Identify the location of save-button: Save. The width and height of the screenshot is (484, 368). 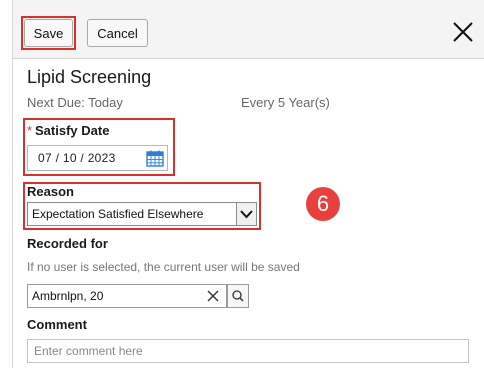
(48, 33).